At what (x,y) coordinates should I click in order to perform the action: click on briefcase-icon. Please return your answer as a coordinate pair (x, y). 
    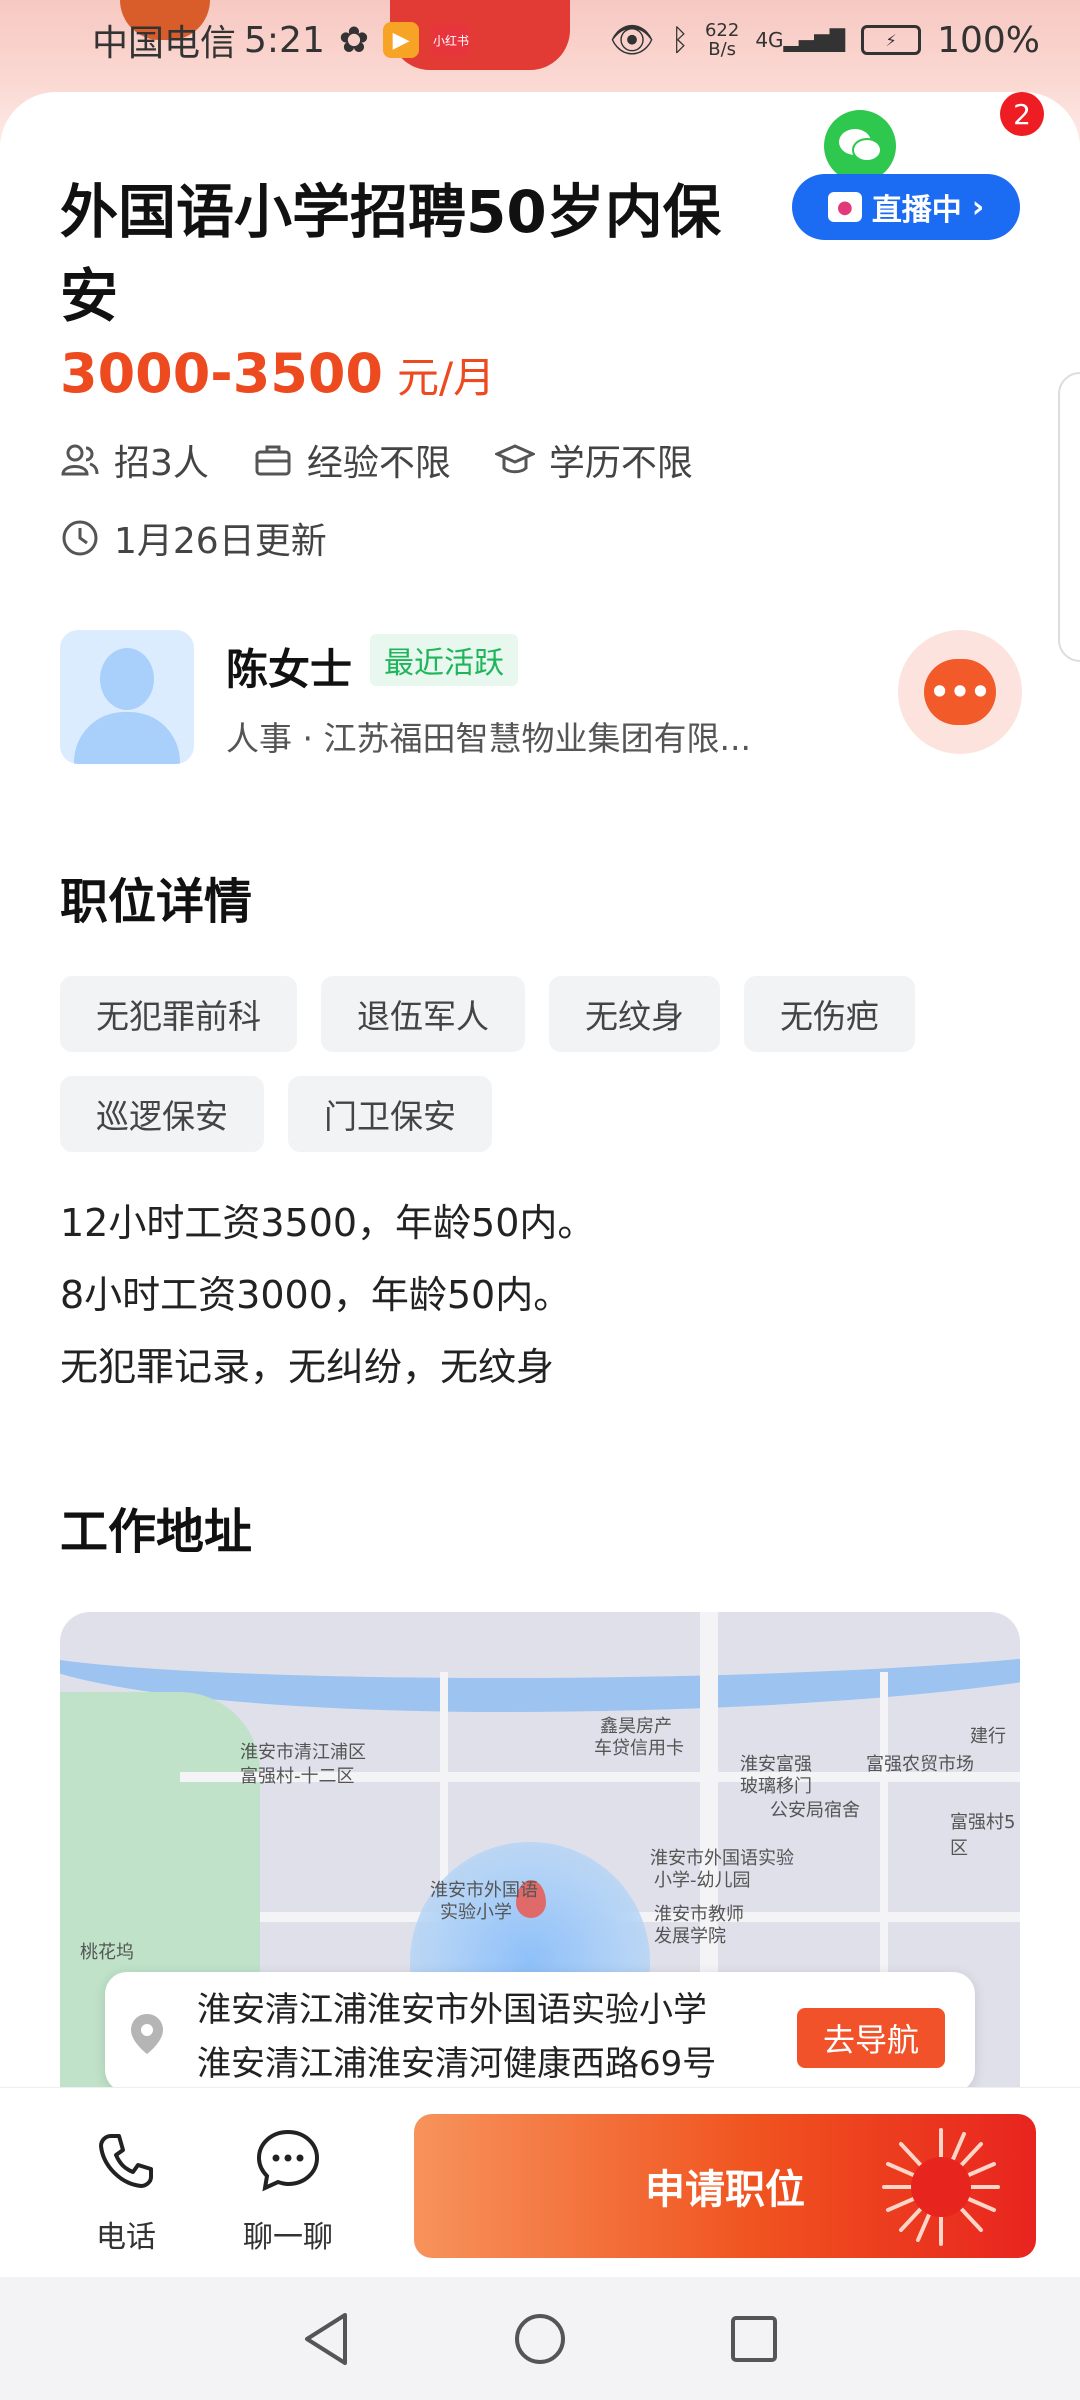
    Looking at the image, I should click on (273, 460).